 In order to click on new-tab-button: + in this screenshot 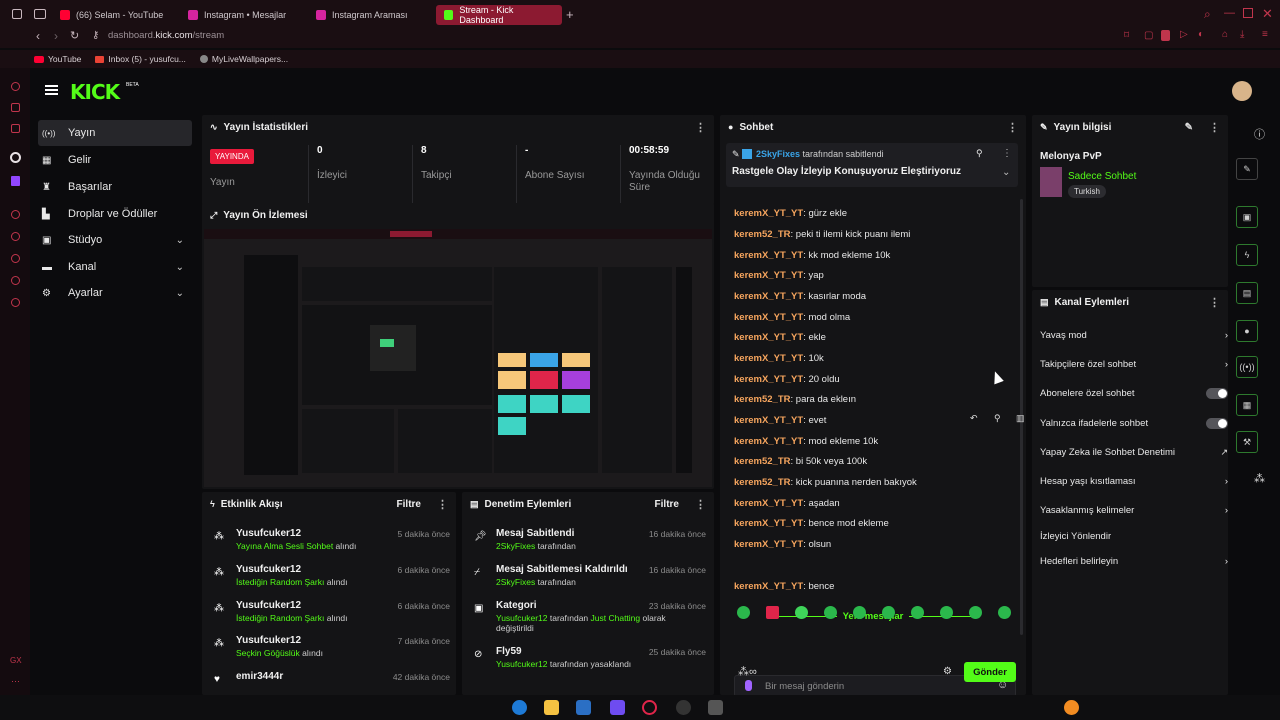, I will do `click(570, 14)`.